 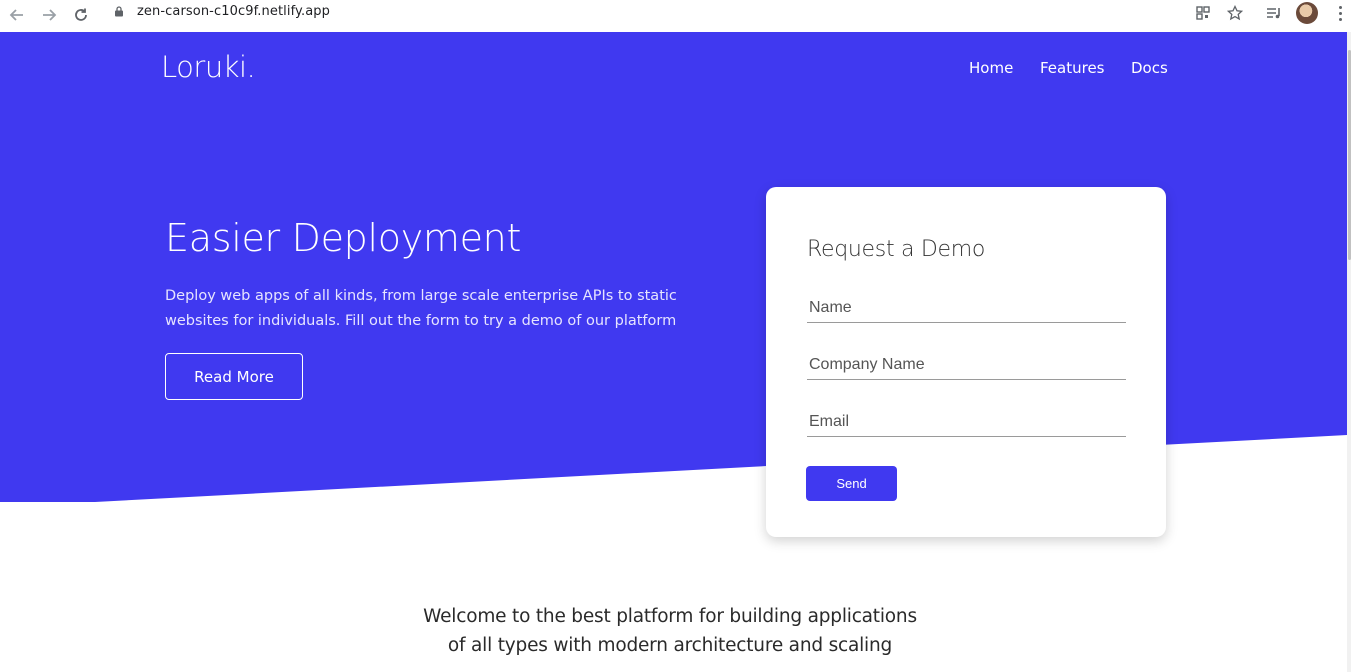 What do you see at coordinates (966, 422) in the screenshot?
I see `email-input` at bounding box center [966, 422].